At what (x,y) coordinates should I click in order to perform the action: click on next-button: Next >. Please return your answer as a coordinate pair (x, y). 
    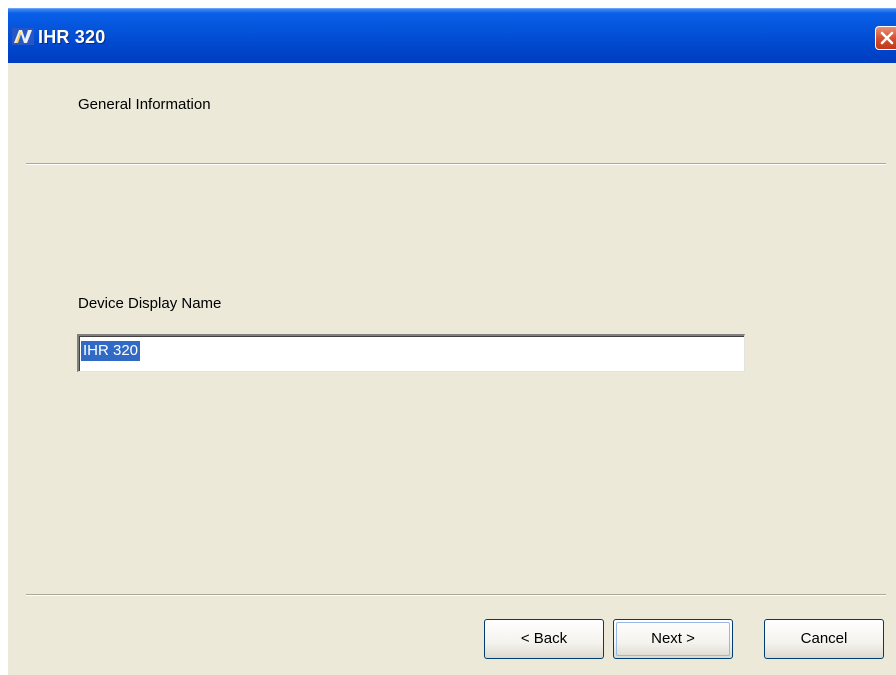
    Looking at the image, I should click on (673, 639).